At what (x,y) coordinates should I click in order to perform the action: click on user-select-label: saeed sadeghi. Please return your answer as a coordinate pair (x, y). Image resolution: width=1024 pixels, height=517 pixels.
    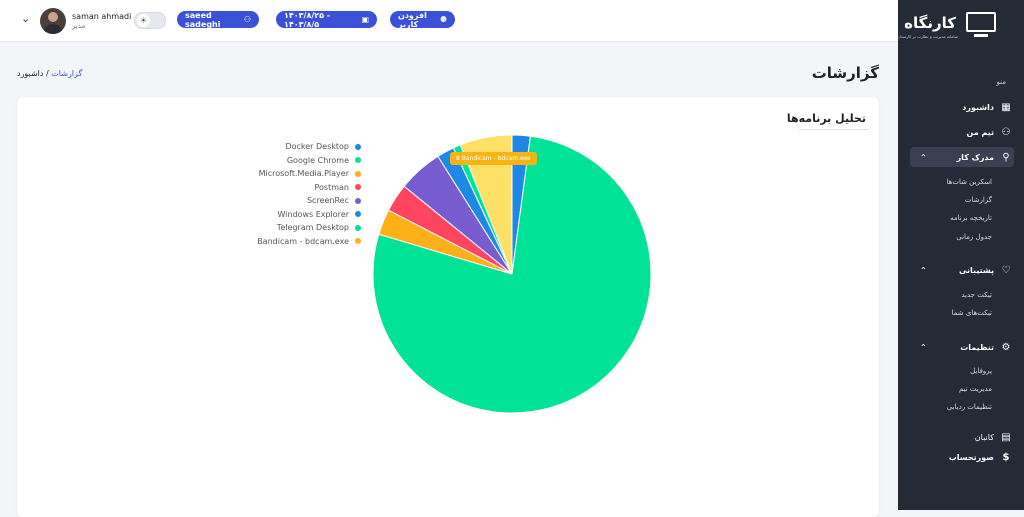
    Looking at the image, I should click on (203, 19).